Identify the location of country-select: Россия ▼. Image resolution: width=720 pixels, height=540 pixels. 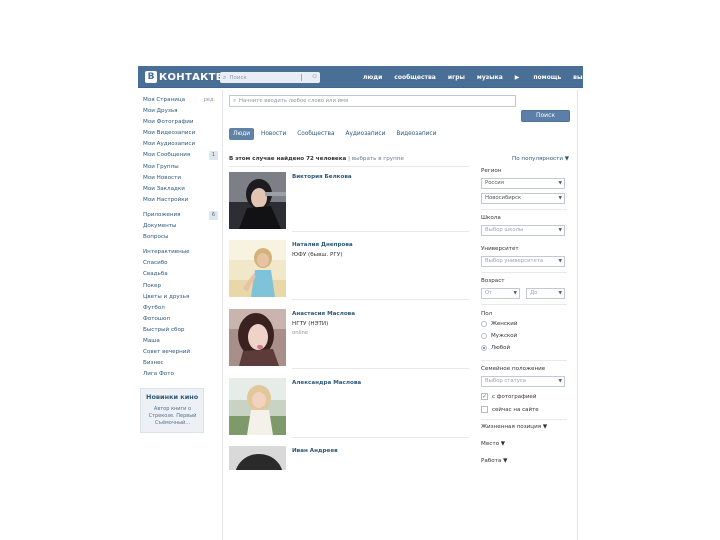
(523, 183).